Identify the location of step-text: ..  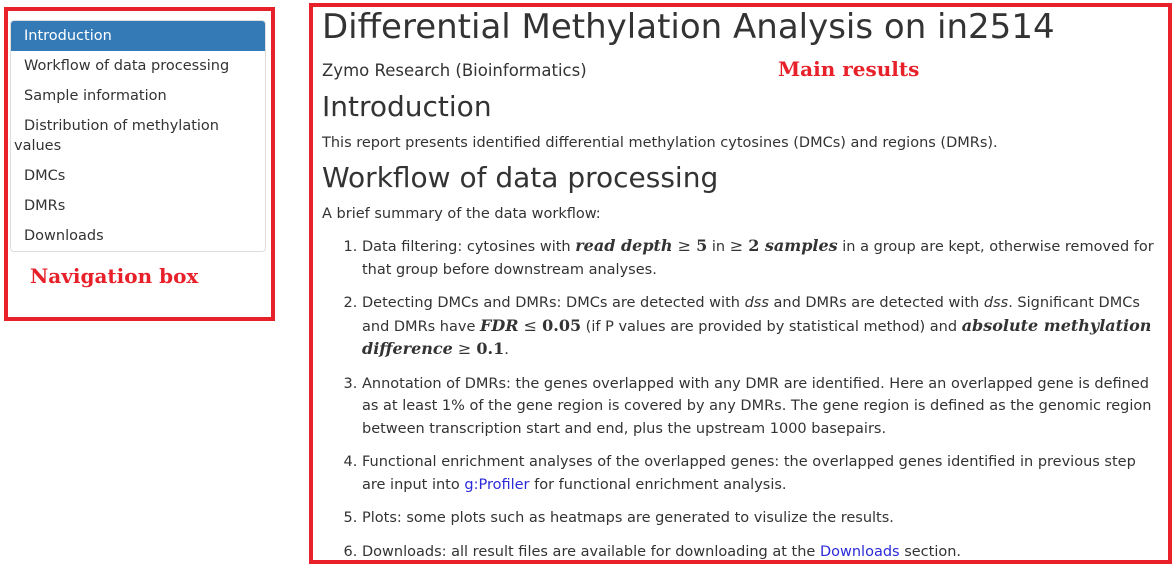
(506, 350).